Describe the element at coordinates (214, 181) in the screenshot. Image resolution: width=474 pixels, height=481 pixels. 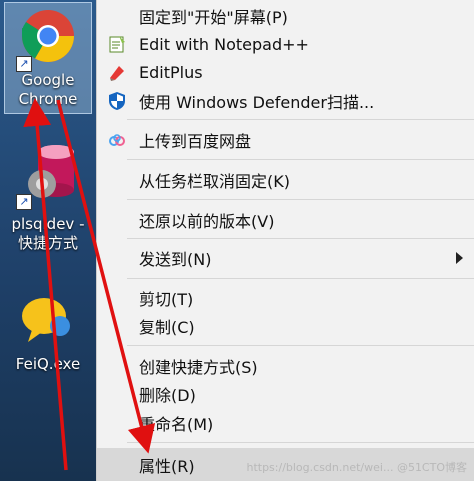
I see `menu-item-label: 从任务栏取消固定(K)` at that location.